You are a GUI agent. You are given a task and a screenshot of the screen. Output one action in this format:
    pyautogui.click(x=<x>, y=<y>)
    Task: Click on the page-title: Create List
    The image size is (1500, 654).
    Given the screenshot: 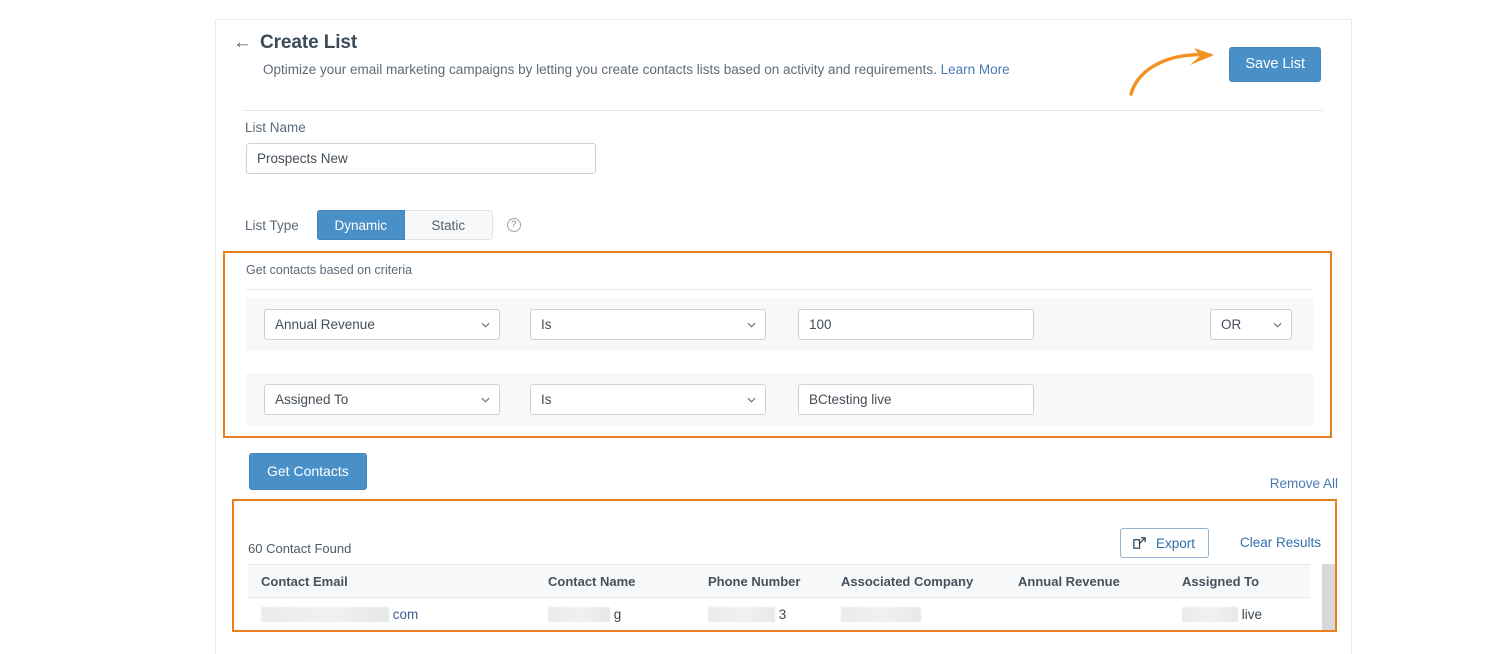 What is the action you would take?
    pyautogui.click(x=309, y=42)
    